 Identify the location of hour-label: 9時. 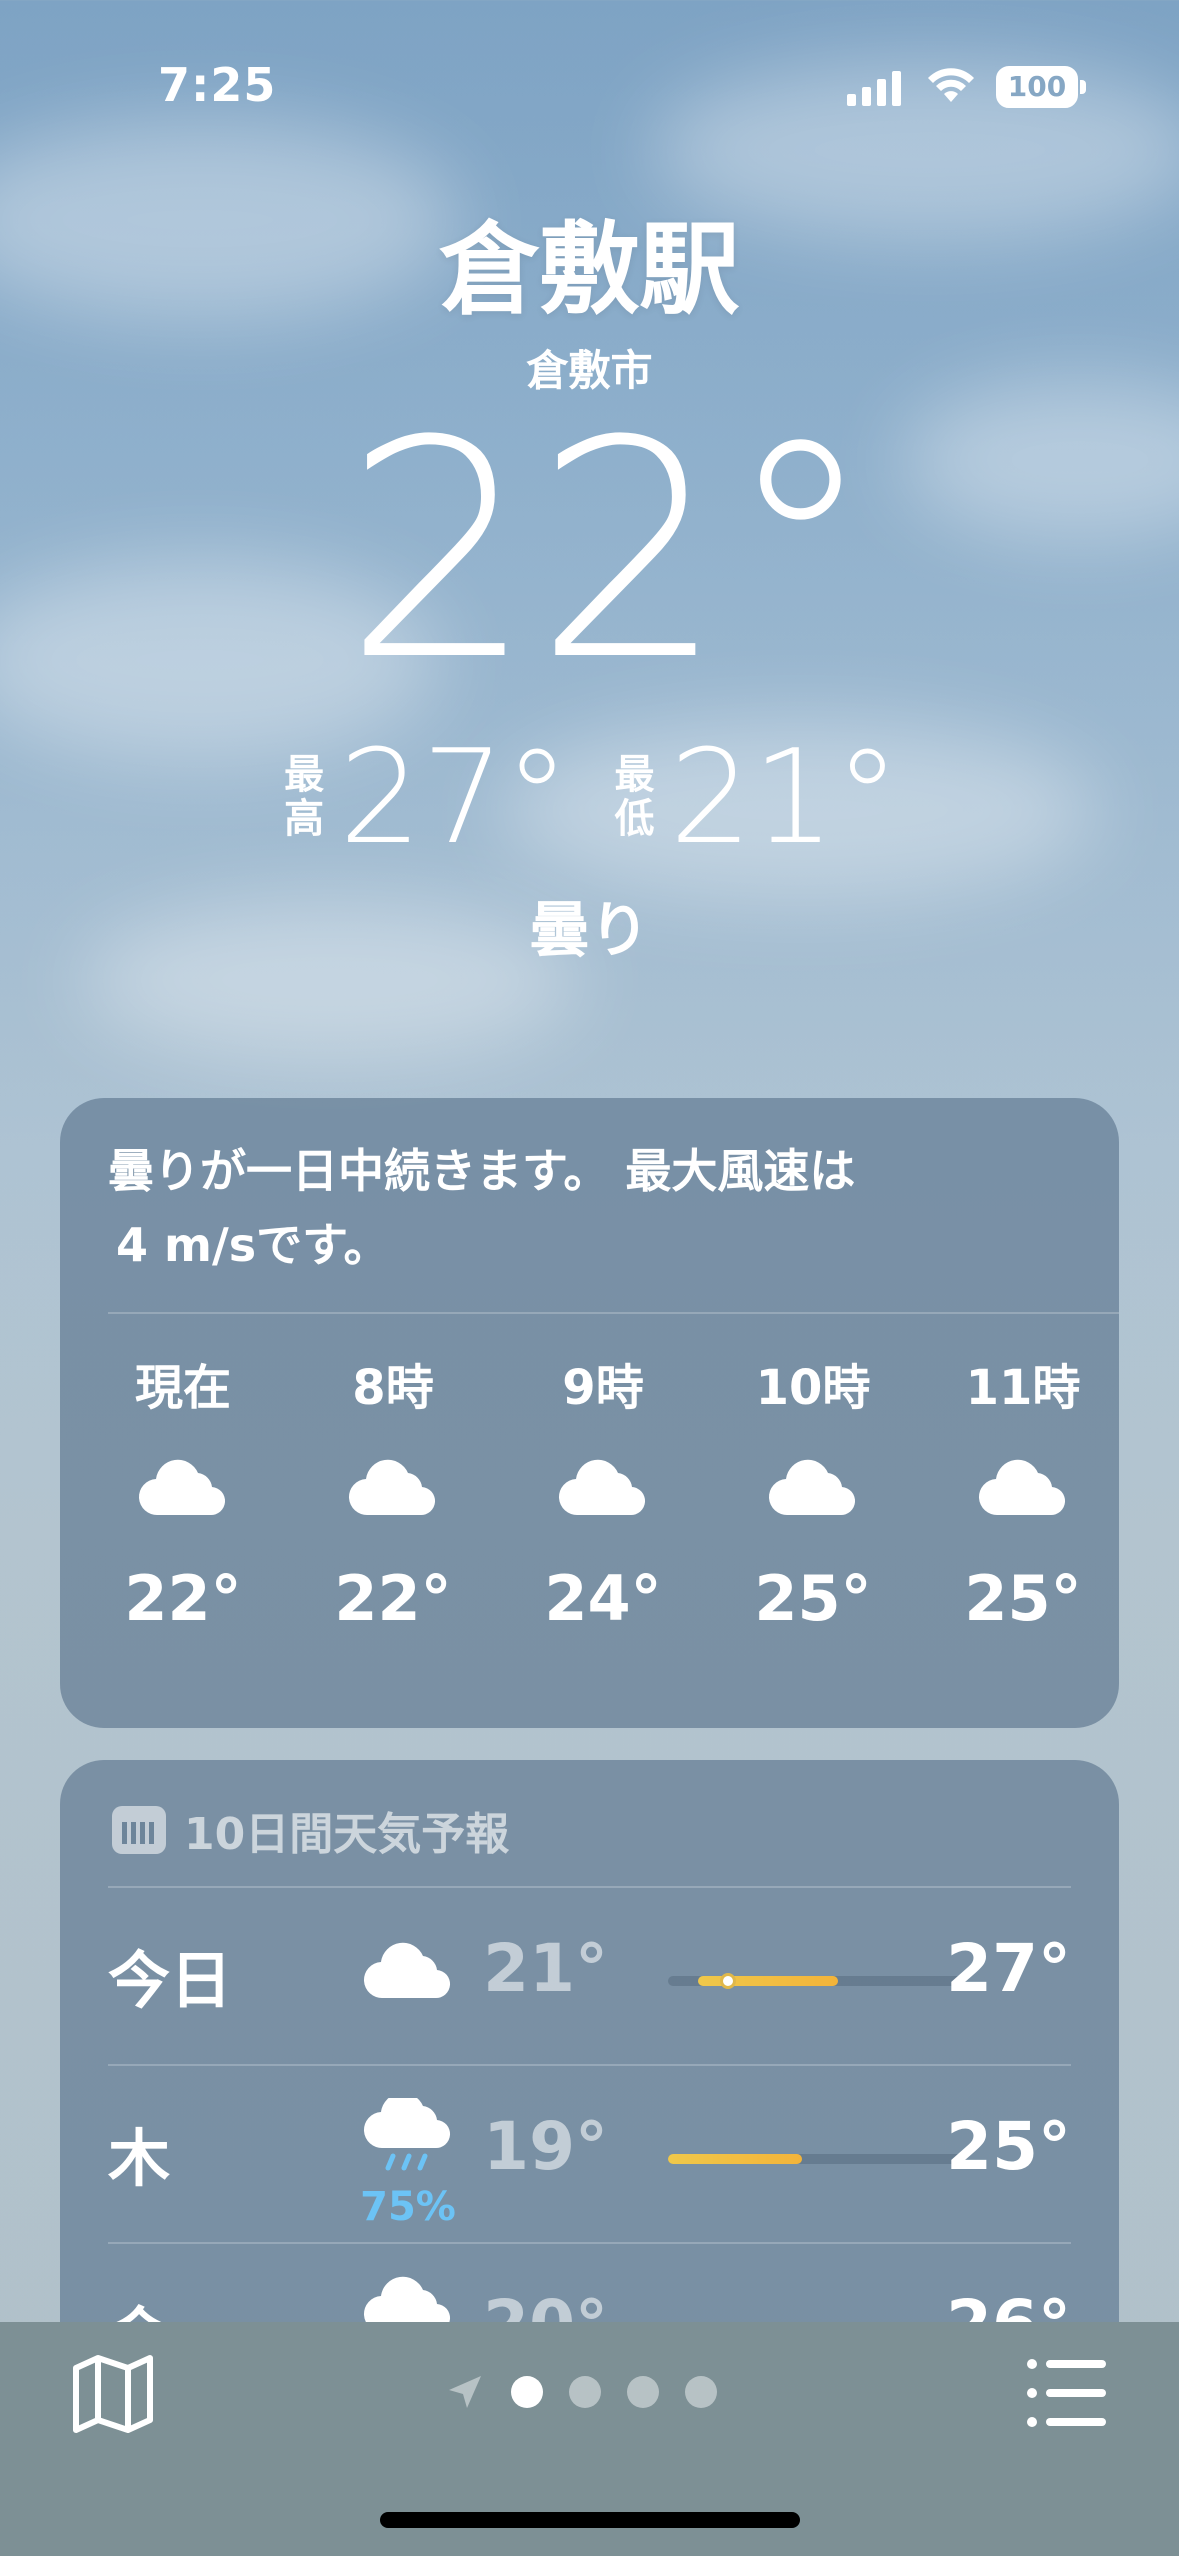
(603, 1388).